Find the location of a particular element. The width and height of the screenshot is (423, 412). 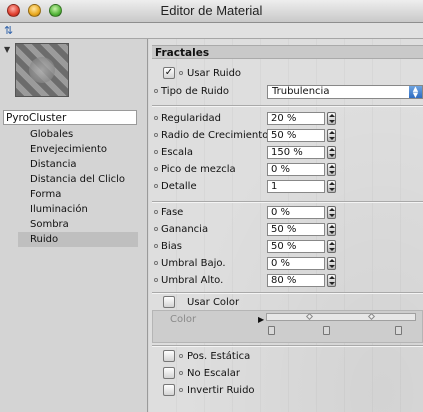

invertir-ruido-checkbox is located at coordinates (169, 390).